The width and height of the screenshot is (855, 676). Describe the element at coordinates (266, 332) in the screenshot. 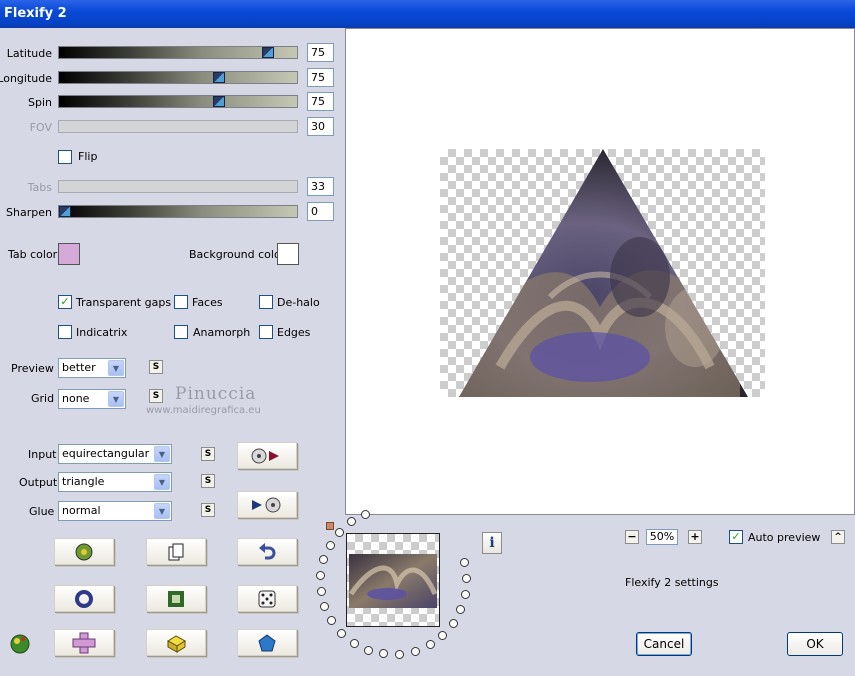

I see `edges-checkbox` at that location.